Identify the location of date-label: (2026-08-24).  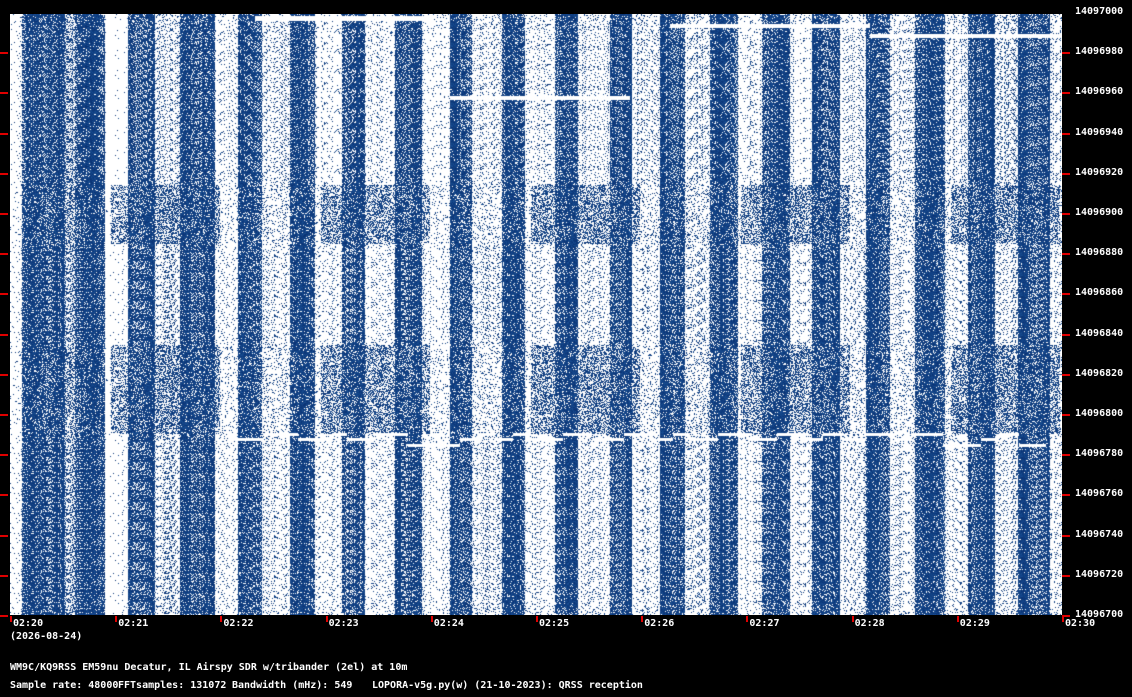
(46, 636).